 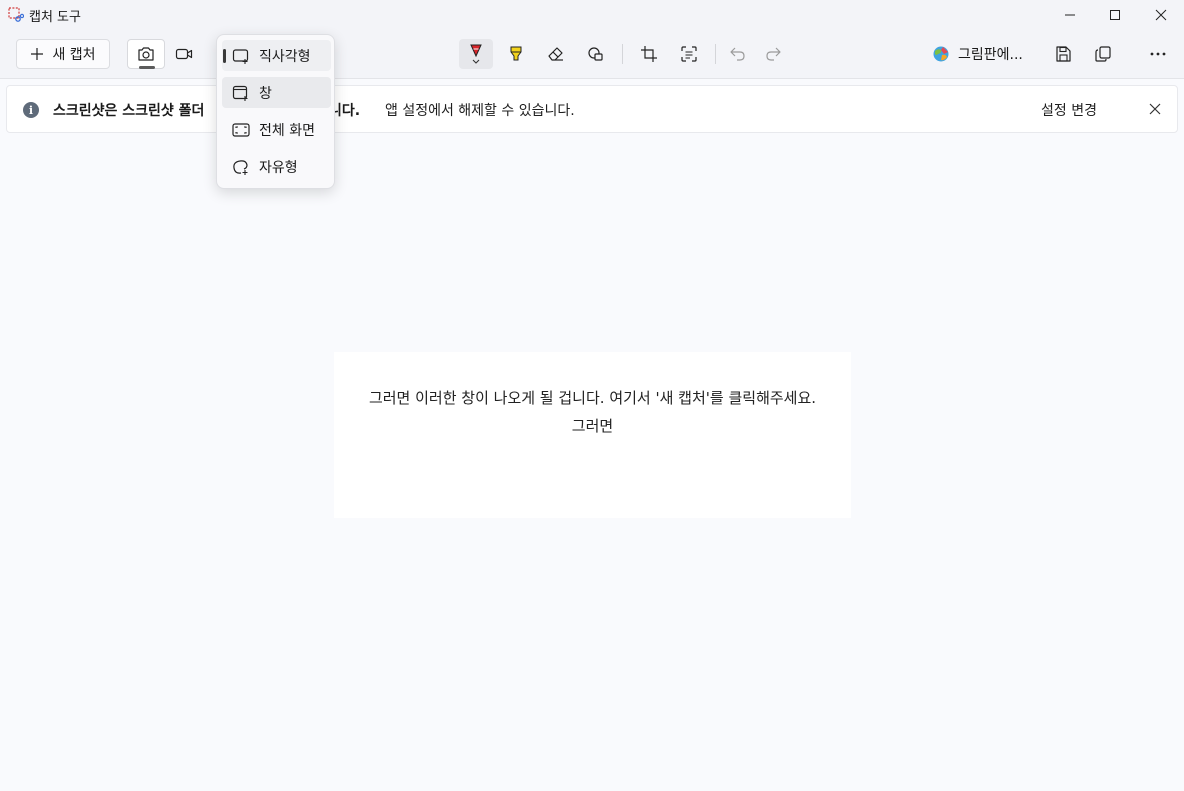 What do you see at coordinates (224, 56) in the screenshot?
I see `selection-indicator` at bounding box center [224, 56].